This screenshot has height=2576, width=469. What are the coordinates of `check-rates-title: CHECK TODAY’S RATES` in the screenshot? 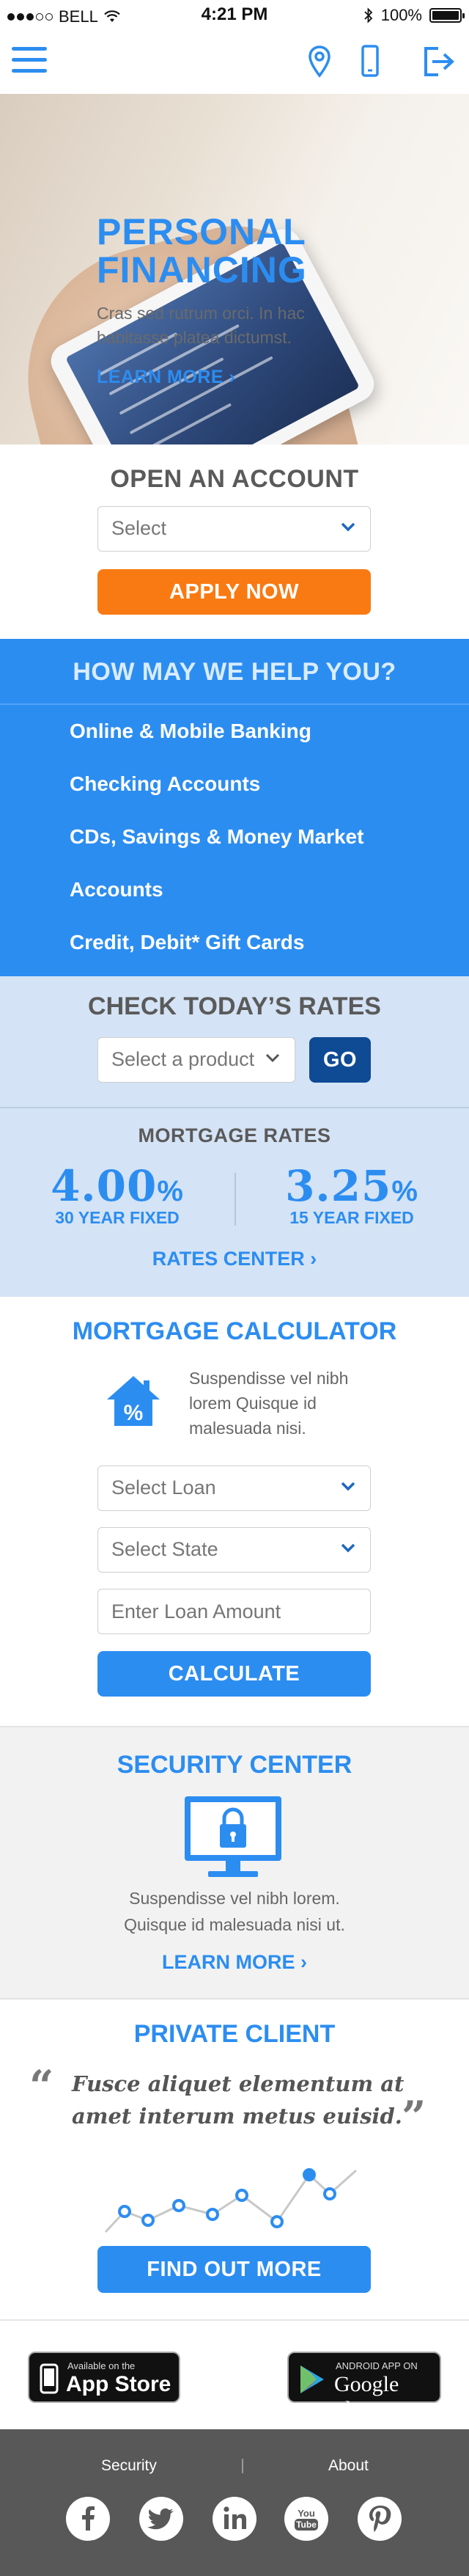 It's located at (234, 1006).